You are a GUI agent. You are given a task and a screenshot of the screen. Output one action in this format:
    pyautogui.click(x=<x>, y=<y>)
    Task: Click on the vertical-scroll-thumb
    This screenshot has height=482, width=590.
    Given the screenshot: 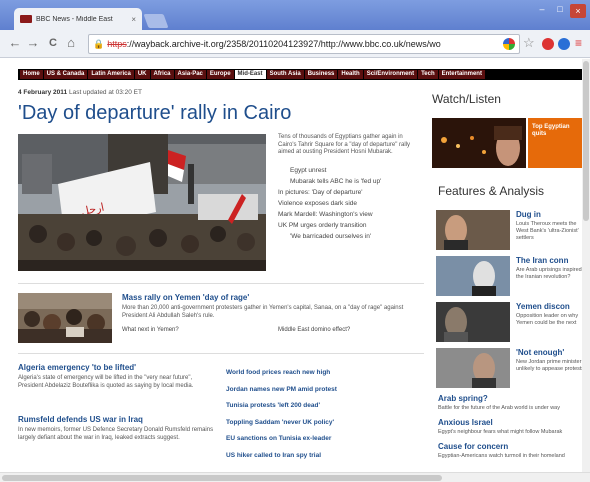 What is the action you would take?
    pyautogui.click(x=586, y=141)
    